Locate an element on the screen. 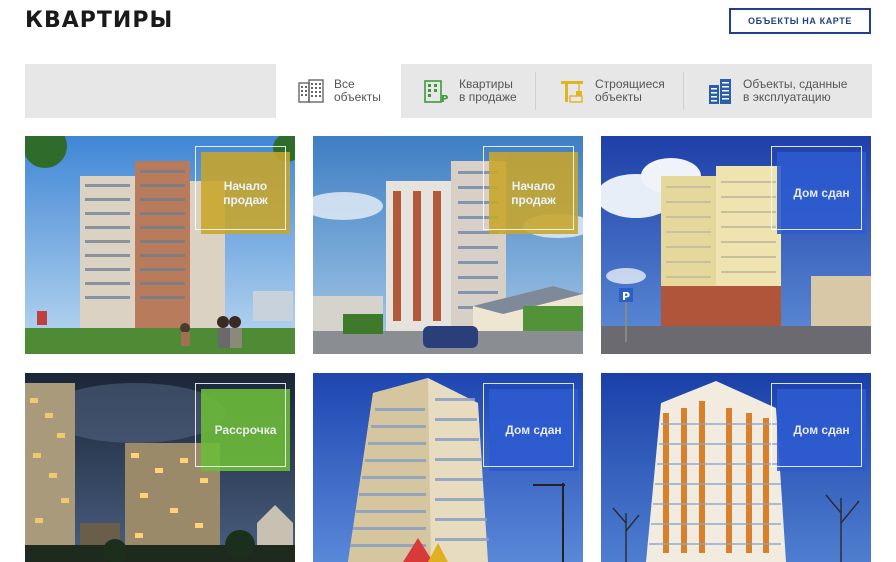 Image resolution: width=896 pixels, height=562 pixels. tab-commissioned-objects: Объекты, сданные в эксплуатацию is located at coordinates (788, 91).